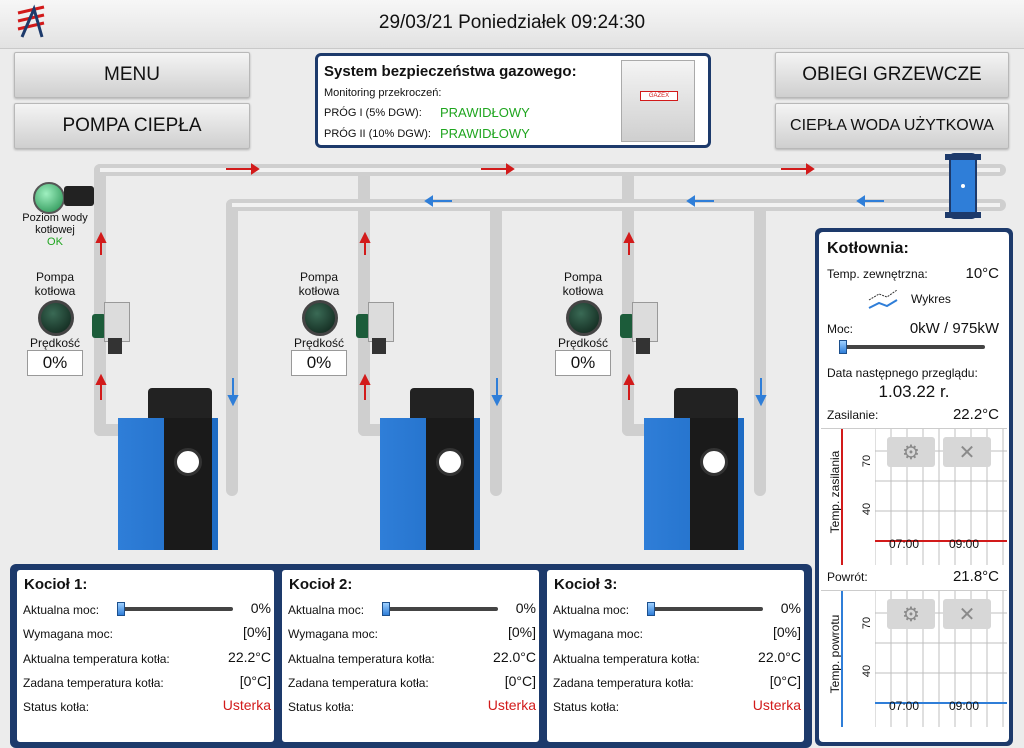  Describe the element at coordinates (49, 198) in the screenshot. I see `water-level-indicator-icon` at that location.